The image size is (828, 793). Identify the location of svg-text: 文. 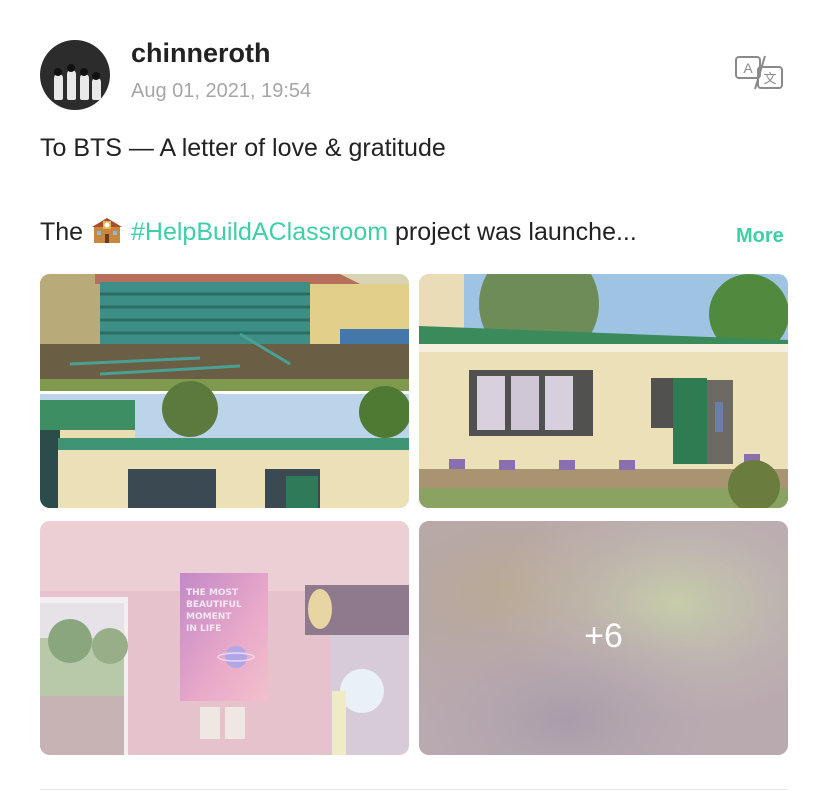
(769, 79).